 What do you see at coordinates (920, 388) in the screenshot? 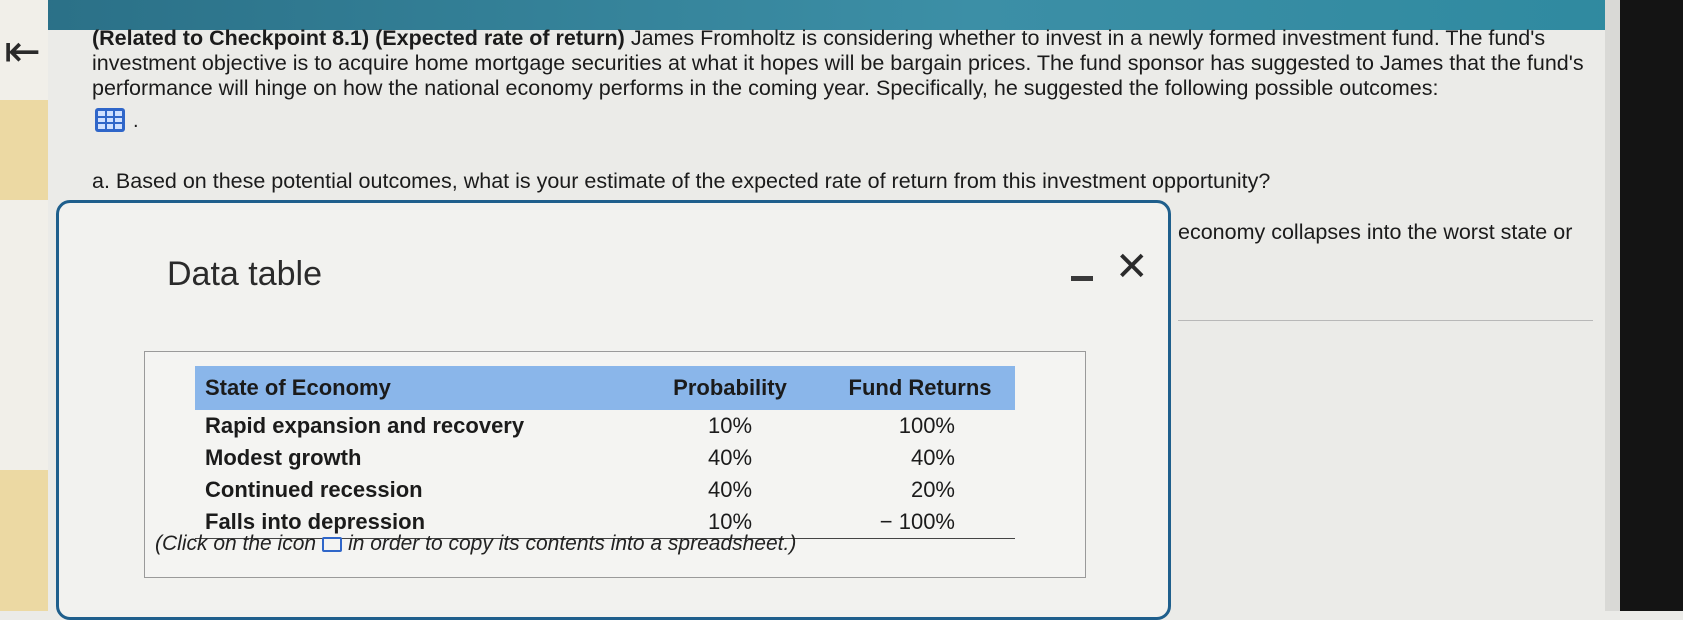
I see `header-returns: Fund Returns` at bounding box center [920, 388].